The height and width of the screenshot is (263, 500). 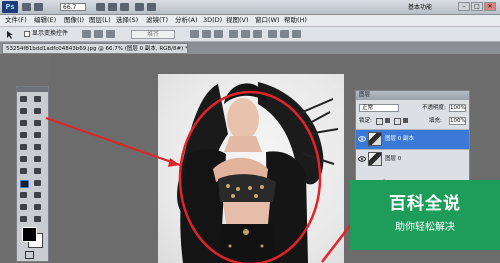 What do you see at coordinates (174, 162) in the screenshot?
I see `annotation-arrow-head` at bounding box center [174, 162].